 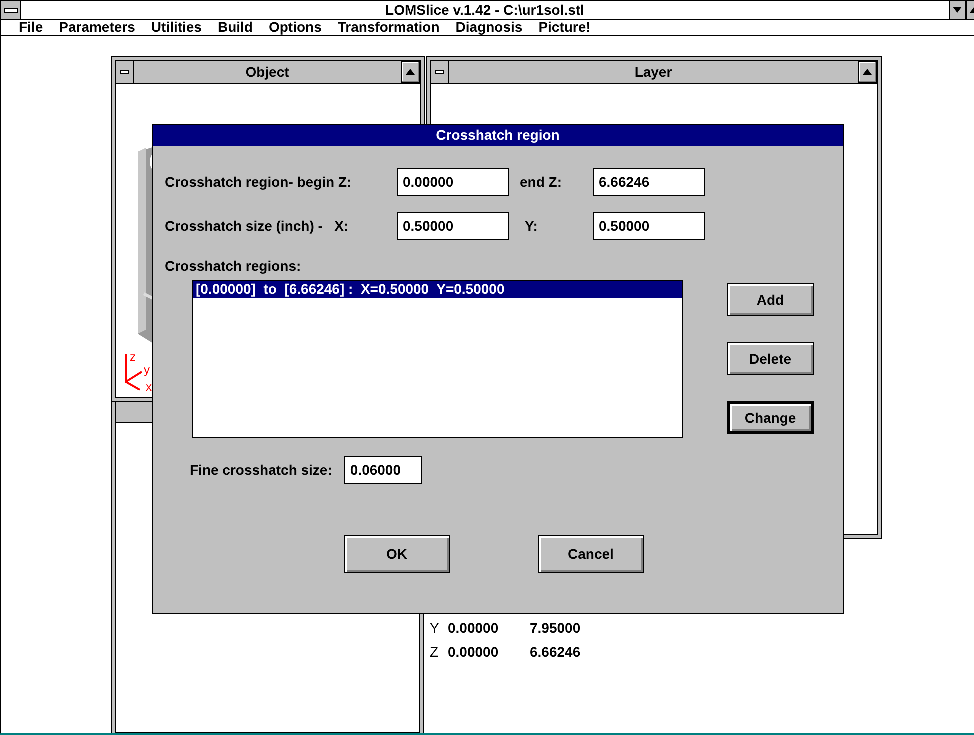 I want to click on field-label: Y:, so click(x=531, y=226).